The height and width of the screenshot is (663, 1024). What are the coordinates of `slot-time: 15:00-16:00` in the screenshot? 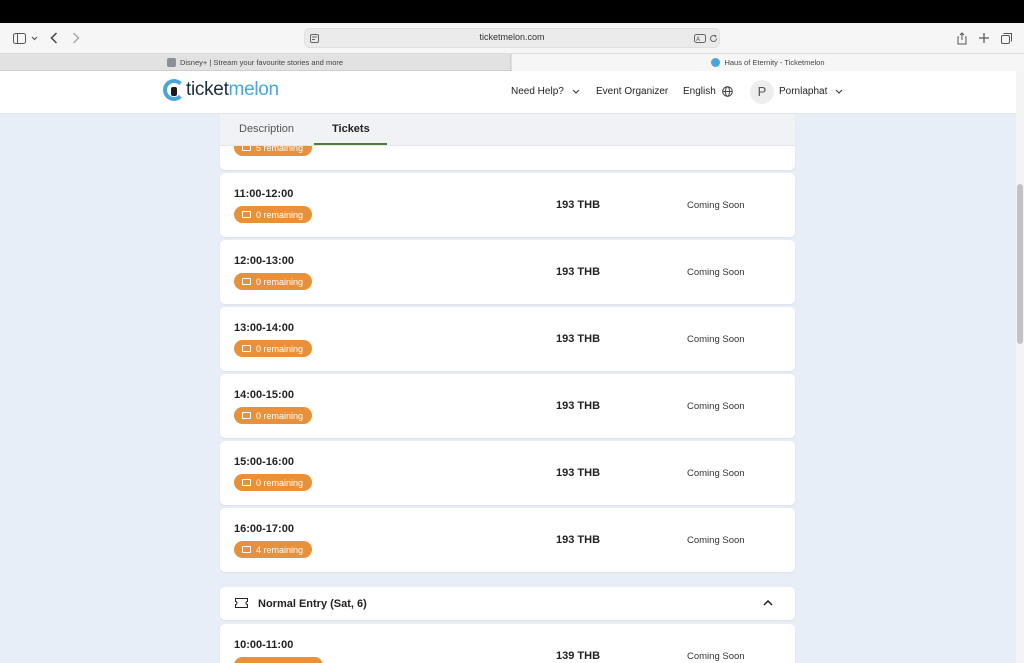 It's located at (264, 462).